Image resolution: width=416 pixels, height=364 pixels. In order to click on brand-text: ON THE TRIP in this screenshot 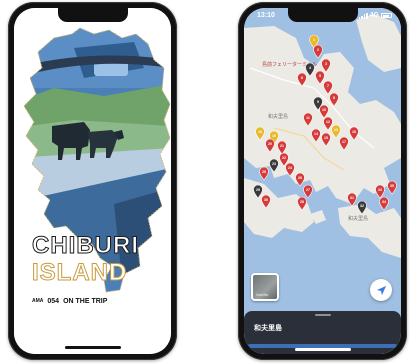, I will do `click(85, 301)`.